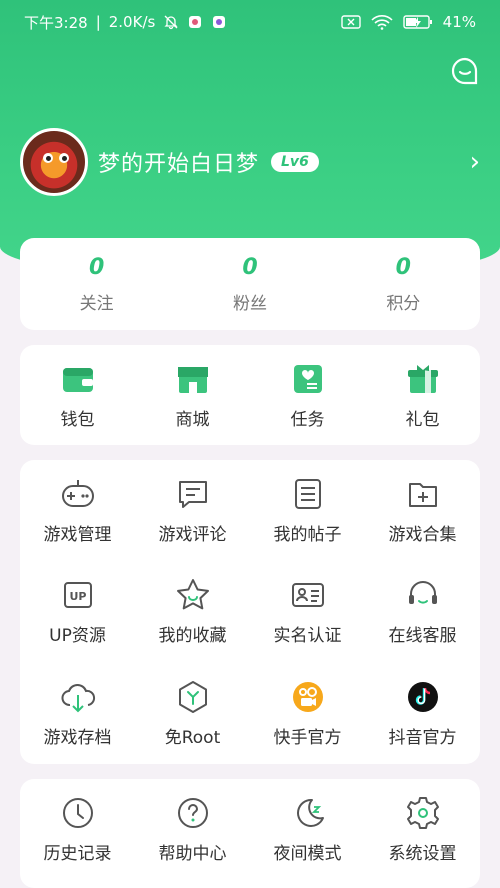 The width and height of the screenshot is (500, 888). I want to click on star-icon, so click(192, 594).